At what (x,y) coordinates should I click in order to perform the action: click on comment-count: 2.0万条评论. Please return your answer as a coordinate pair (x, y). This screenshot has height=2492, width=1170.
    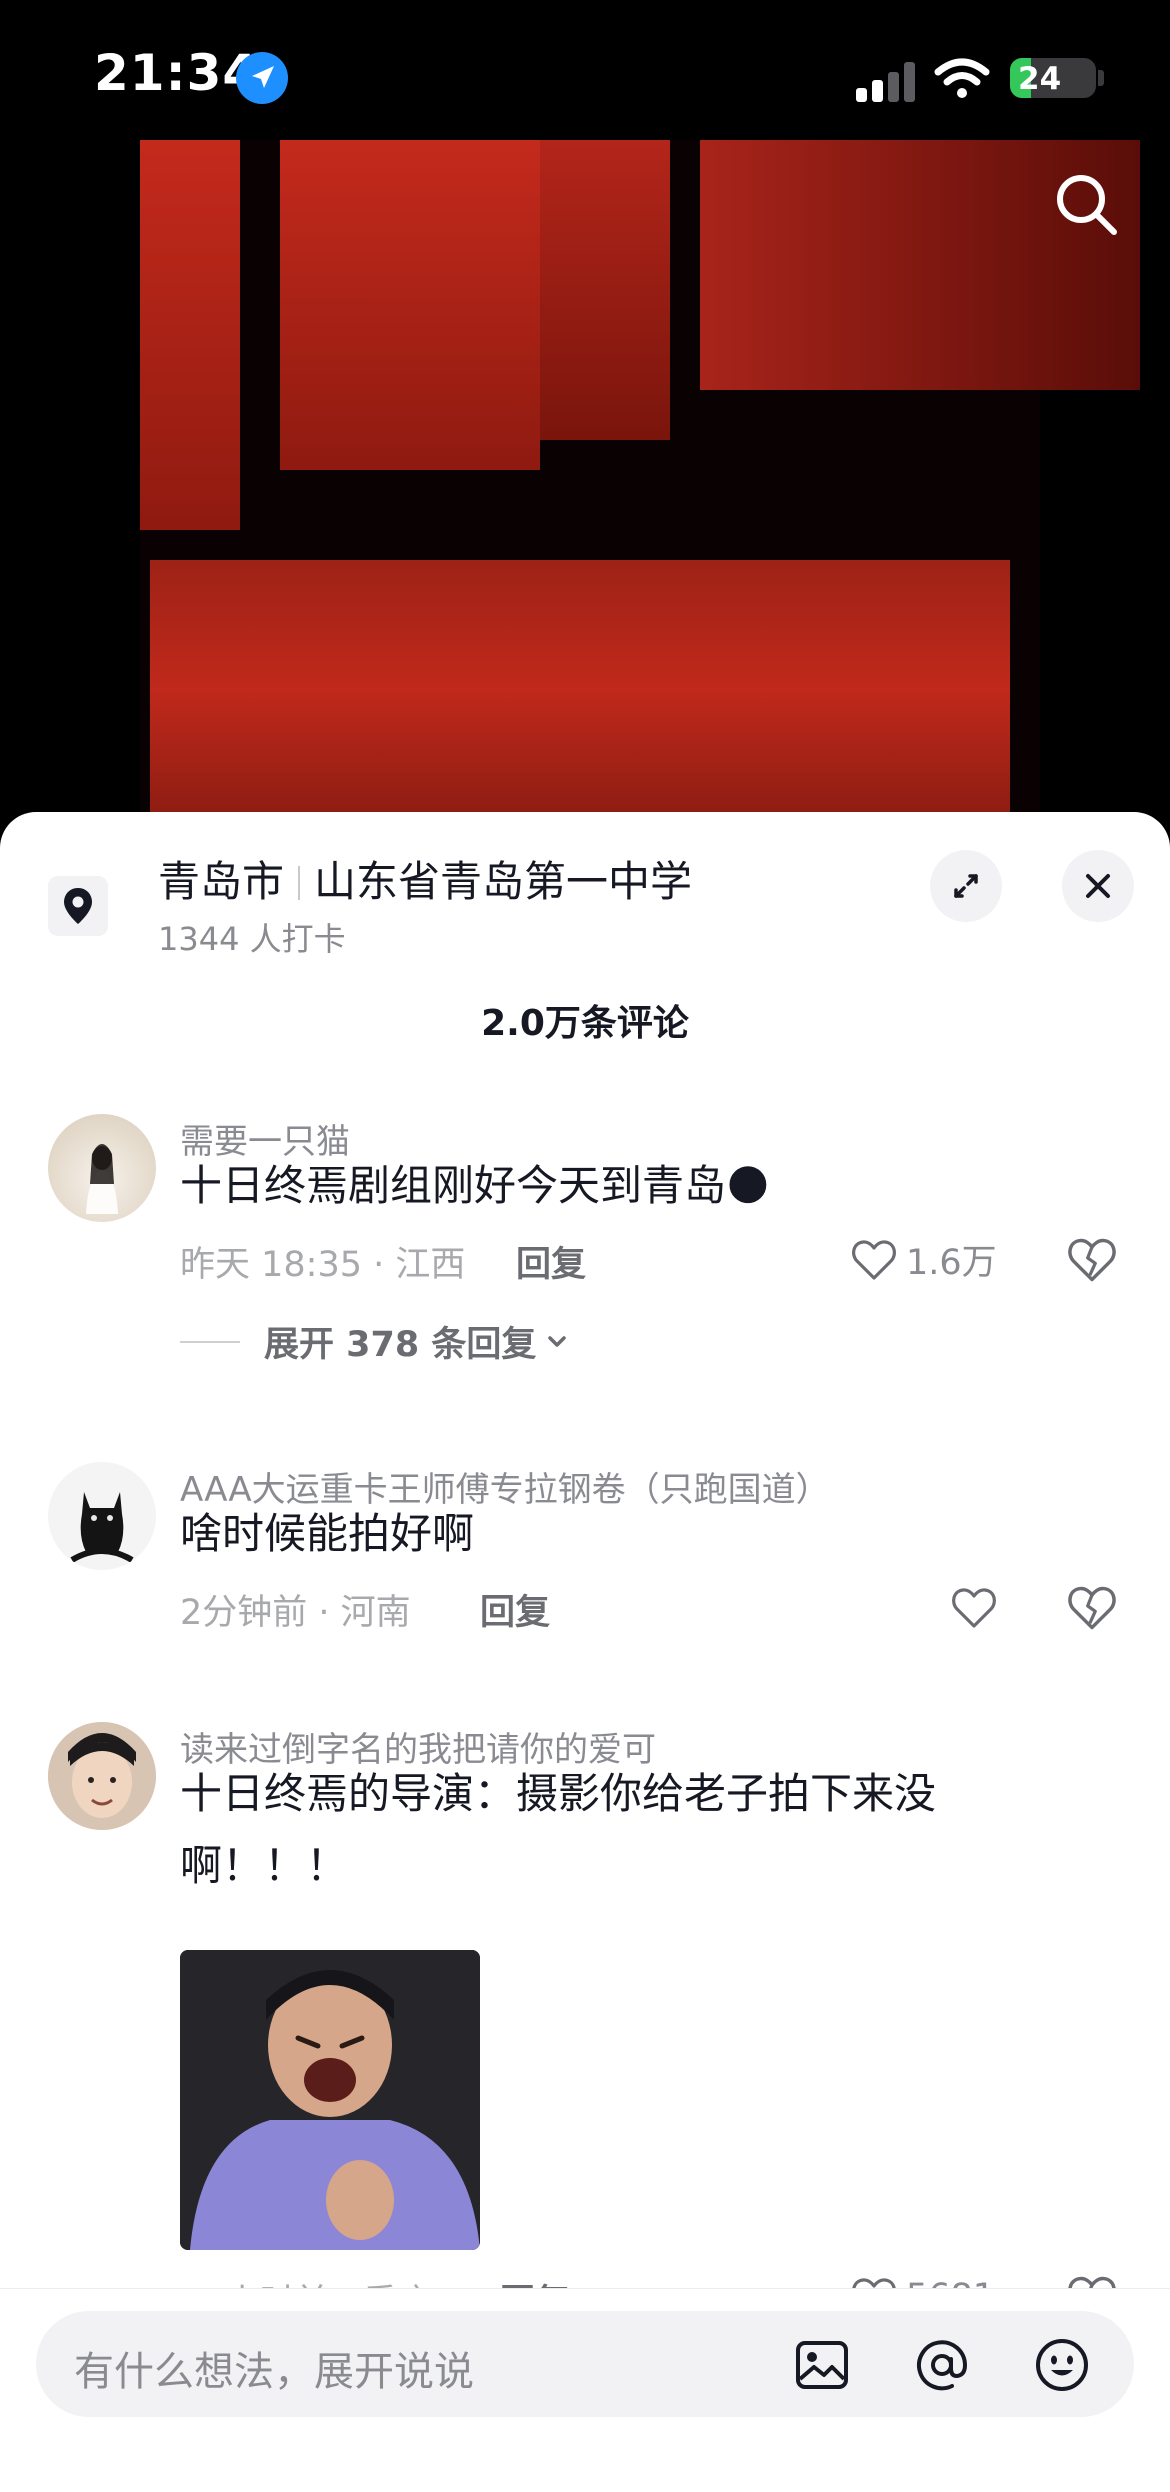
    Looking at the image, I should click on (585, 1023).